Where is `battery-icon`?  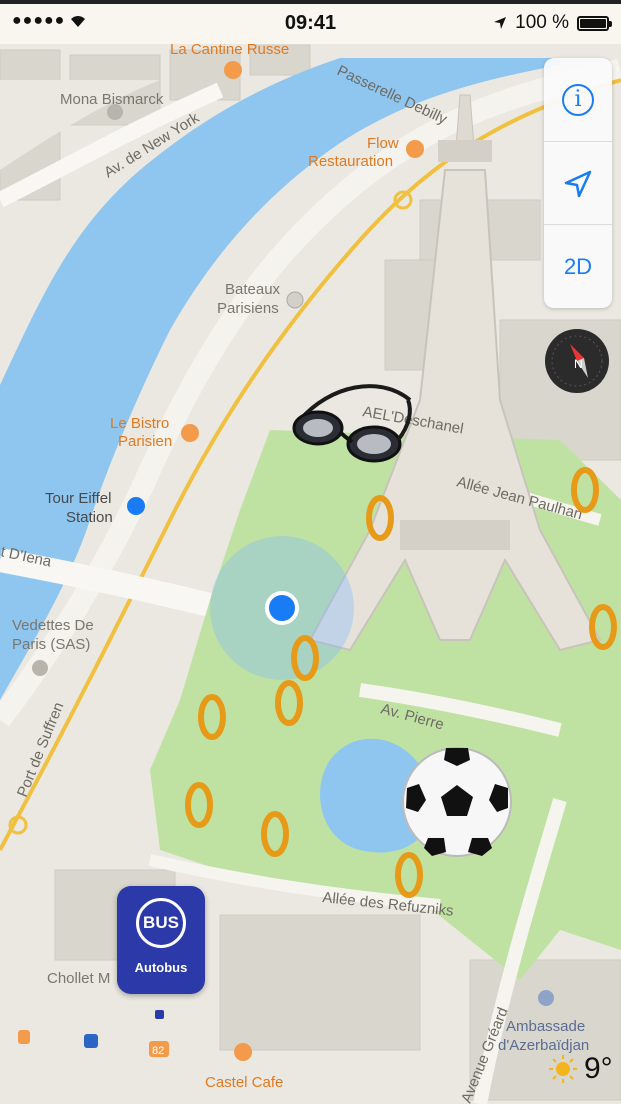 battery-icon is located at coordinates (594, 23).